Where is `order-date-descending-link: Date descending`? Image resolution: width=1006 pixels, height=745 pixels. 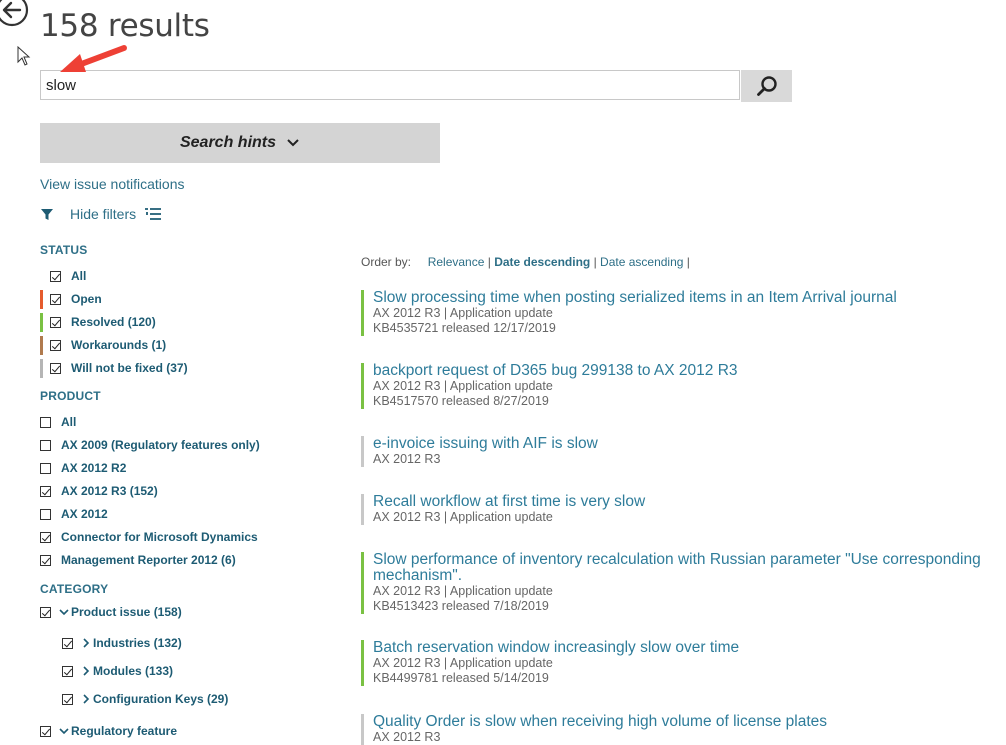
order-date-descending-link: Date descending is located at coordinates (542, 262).